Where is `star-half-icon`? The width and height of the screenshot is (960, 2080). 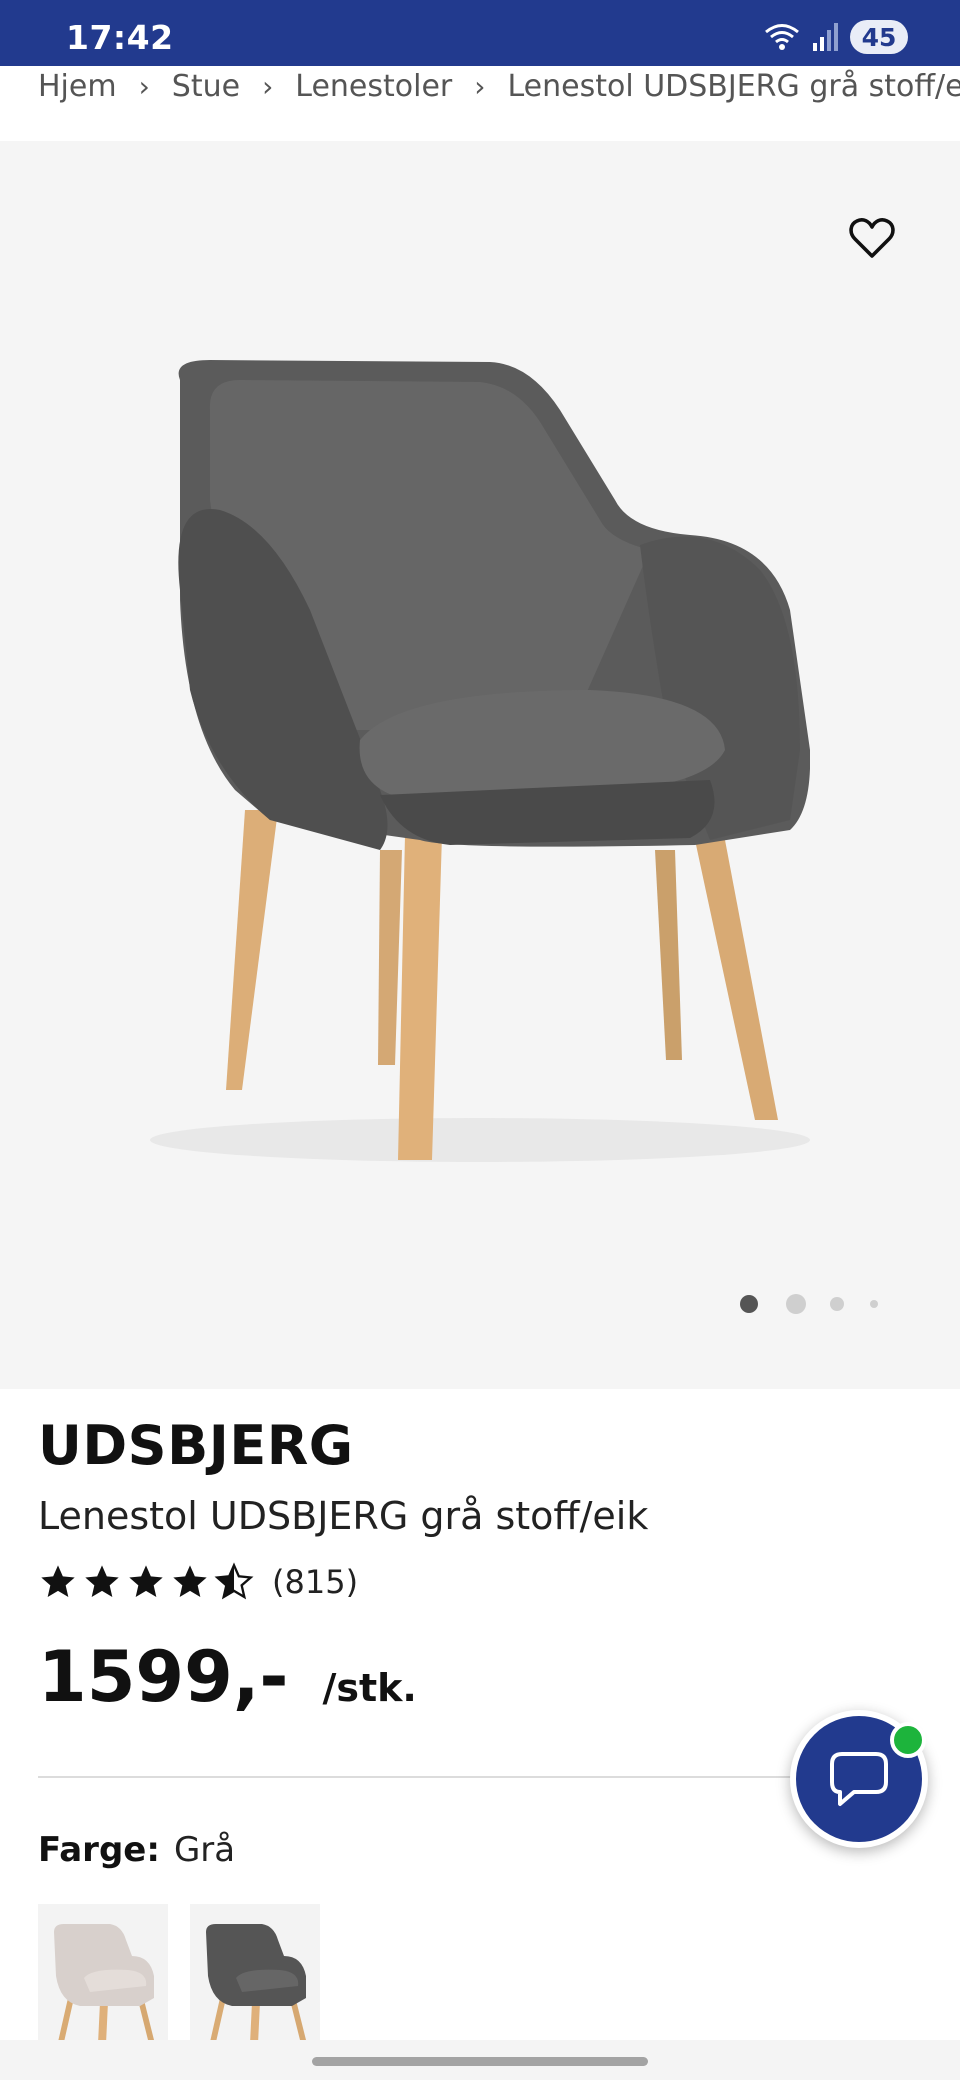 star-half-icon is located at coordinates (234, 1581).